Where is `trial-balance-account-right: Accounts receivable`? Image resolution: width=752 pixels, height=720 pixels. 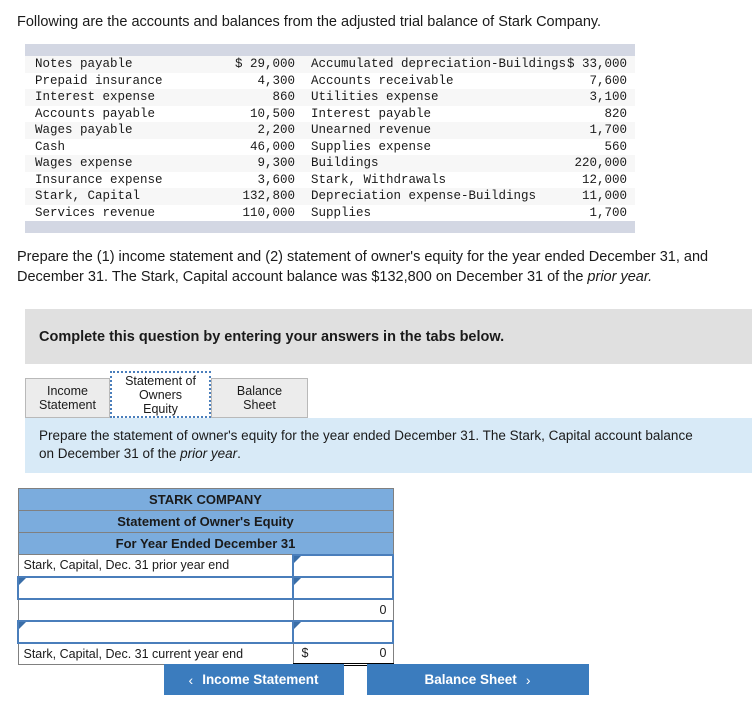
trial-balance-account-right: Accounts receivable is located at coordinates (382, 80).